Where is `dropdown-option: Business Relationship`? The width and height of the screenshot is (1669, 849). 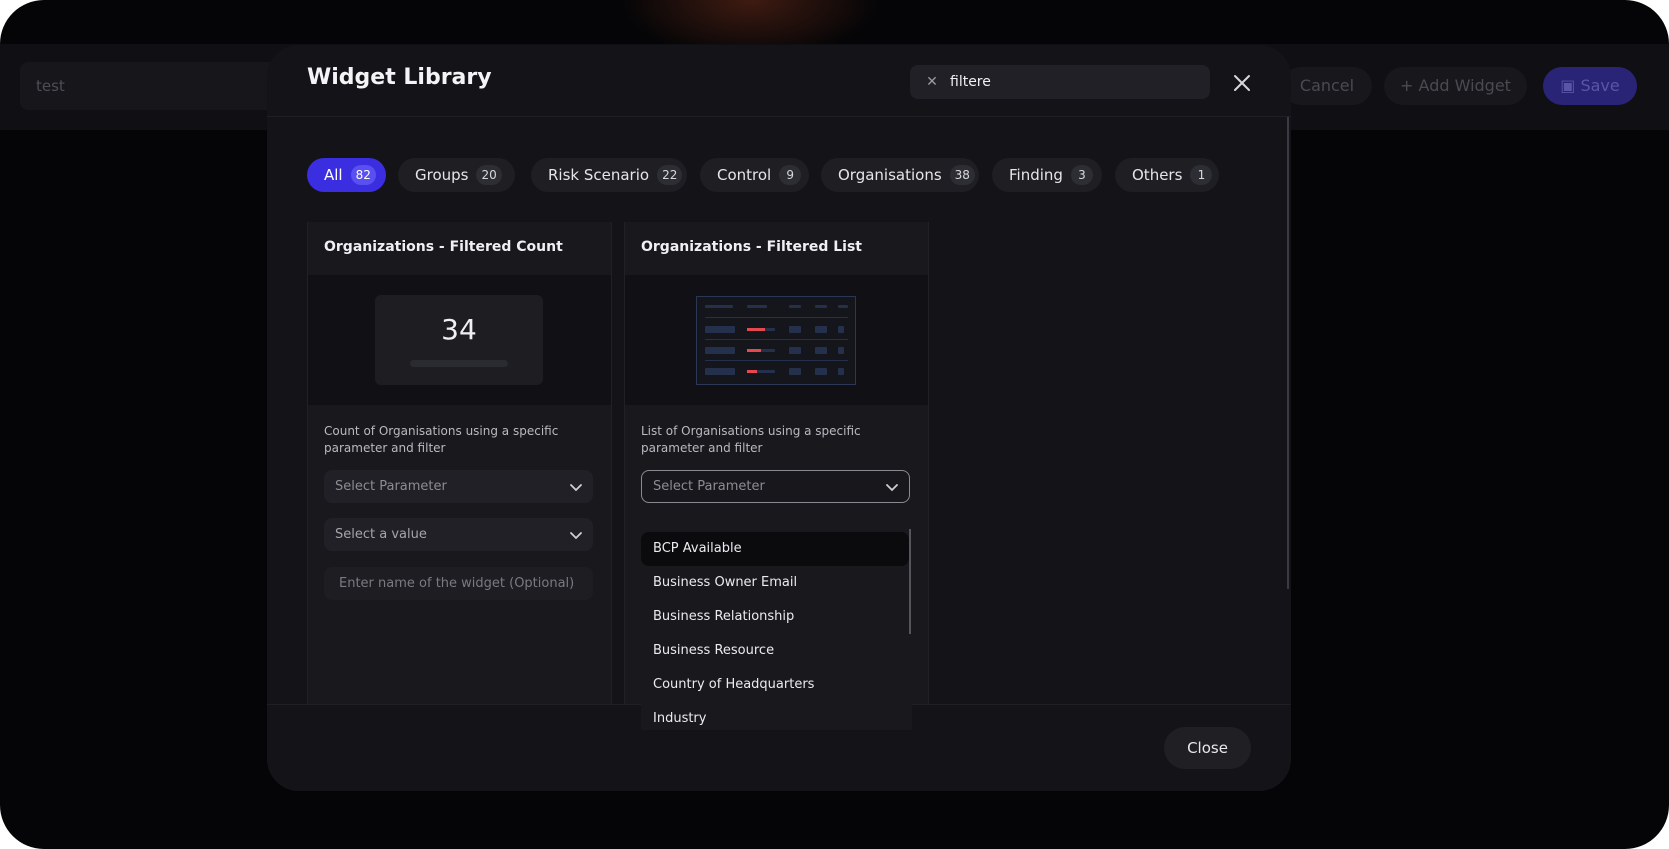
dropdown-option: Business Relationship is located at coordinates (775, 617).